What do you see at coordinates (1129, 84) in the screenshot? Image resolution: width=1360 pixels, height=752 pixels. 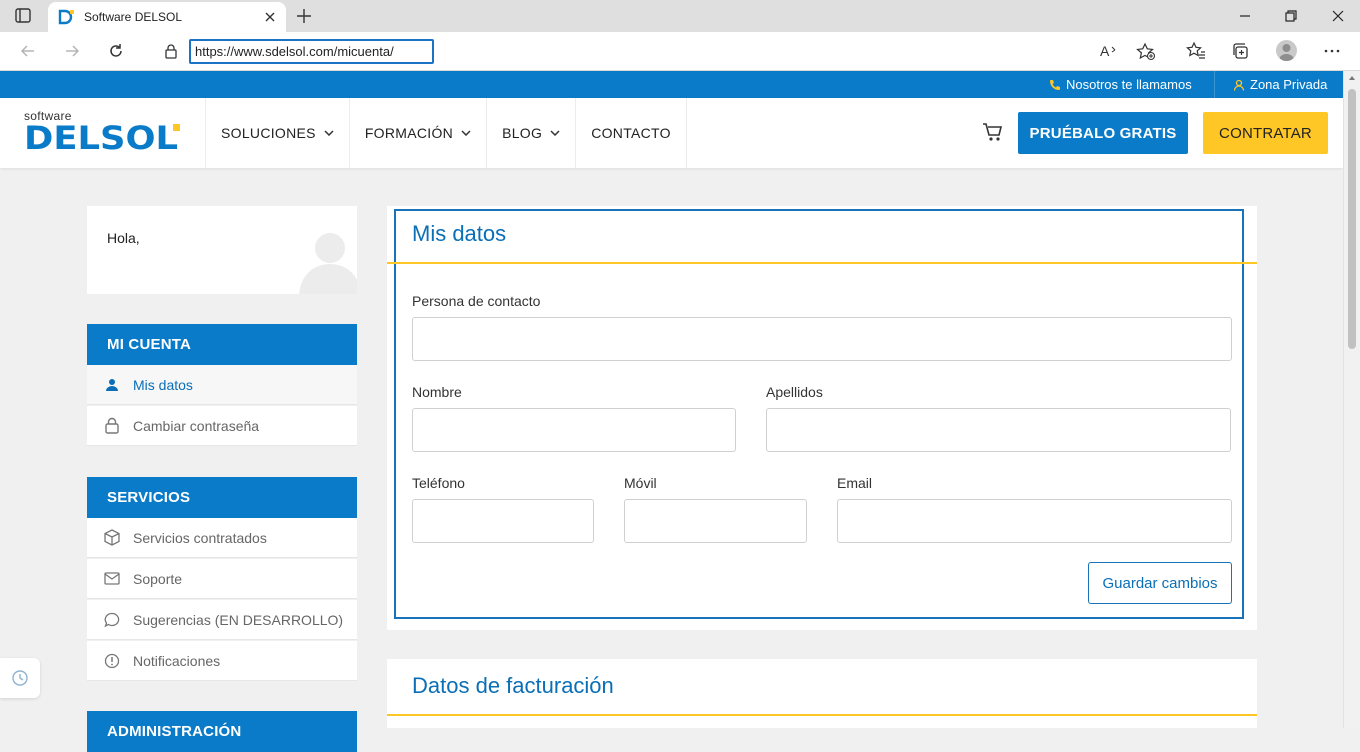 I see `call-us-label: Nosotros te llamamos` at bounding box center [1129, 84].